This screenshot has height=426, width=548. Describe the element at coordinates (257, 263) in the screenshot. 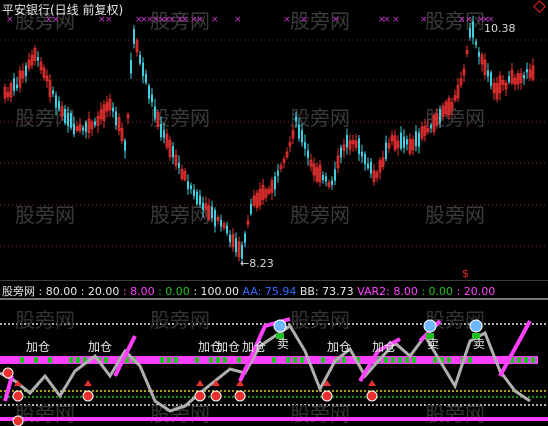

I see `low-price-label: ←8.23` at that location.